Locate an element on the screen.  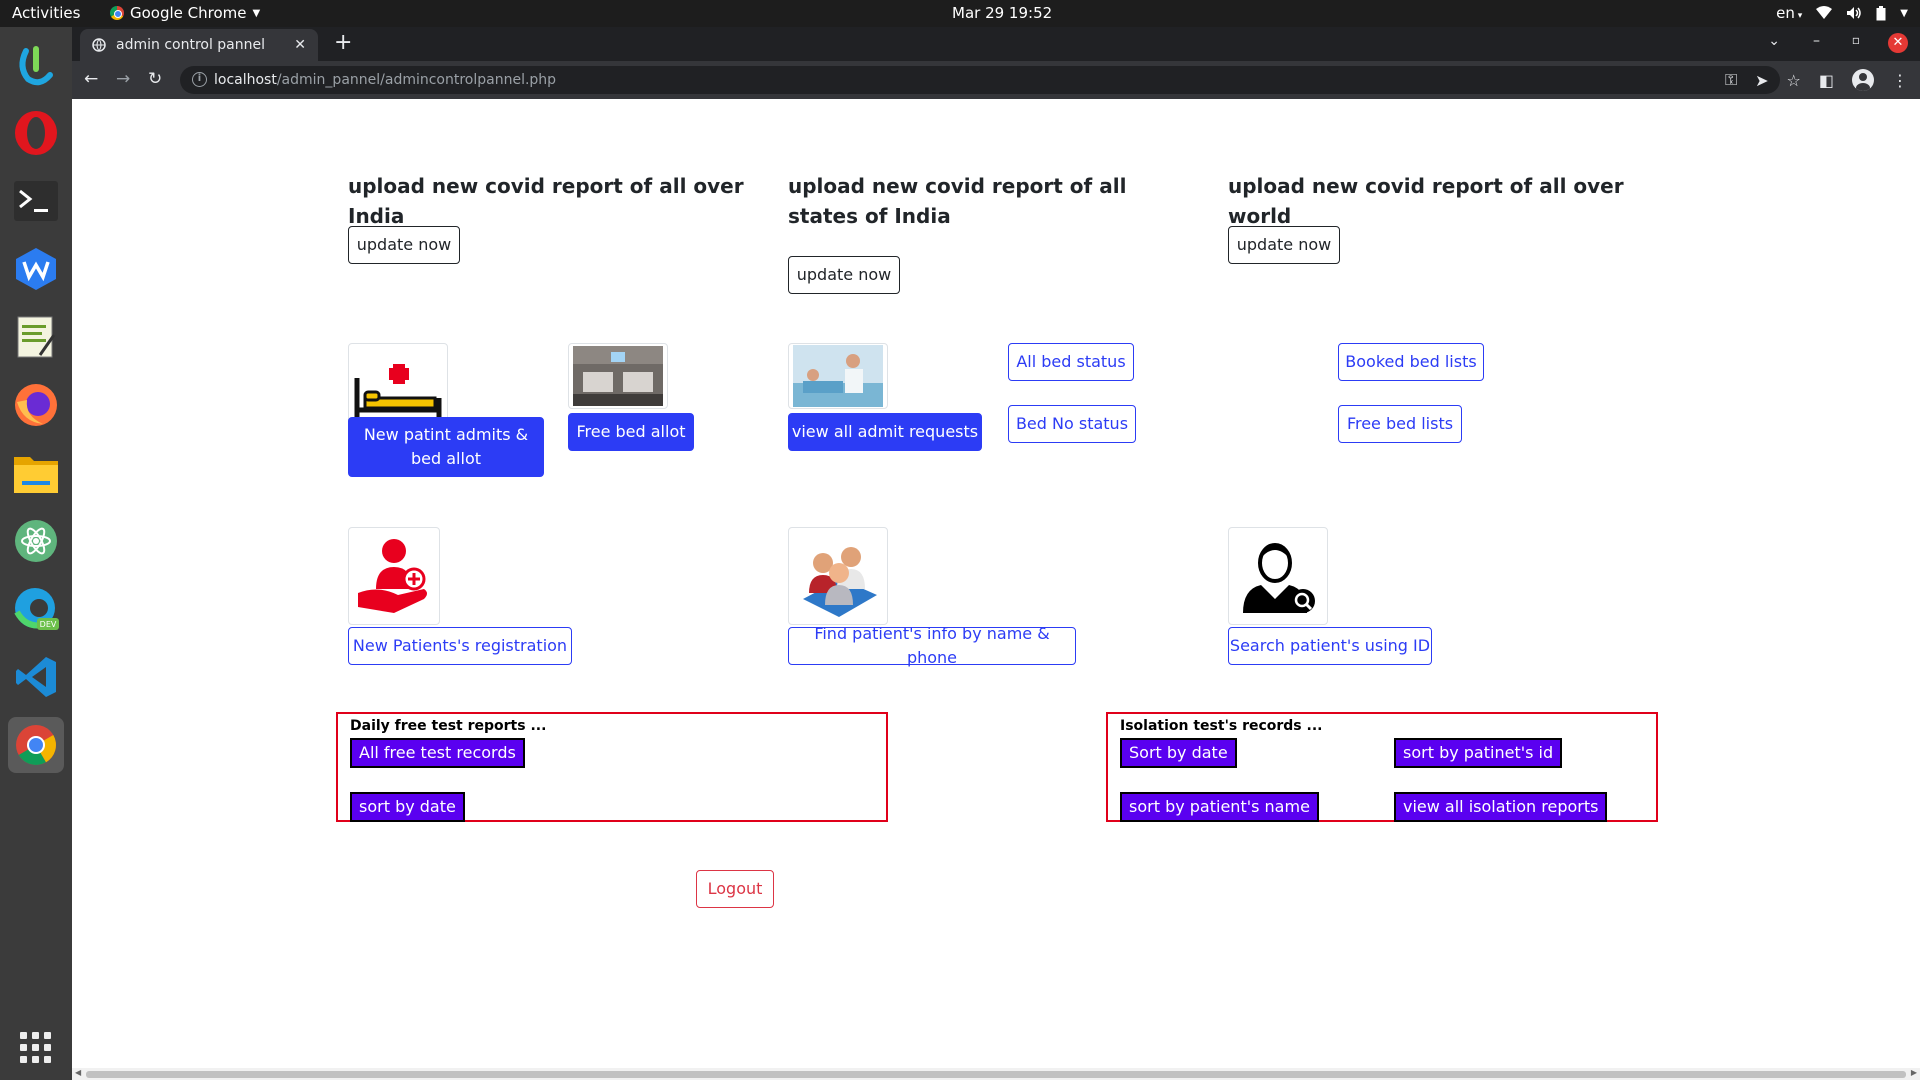
update-india-button: update now is located at coordinates (404, 245).